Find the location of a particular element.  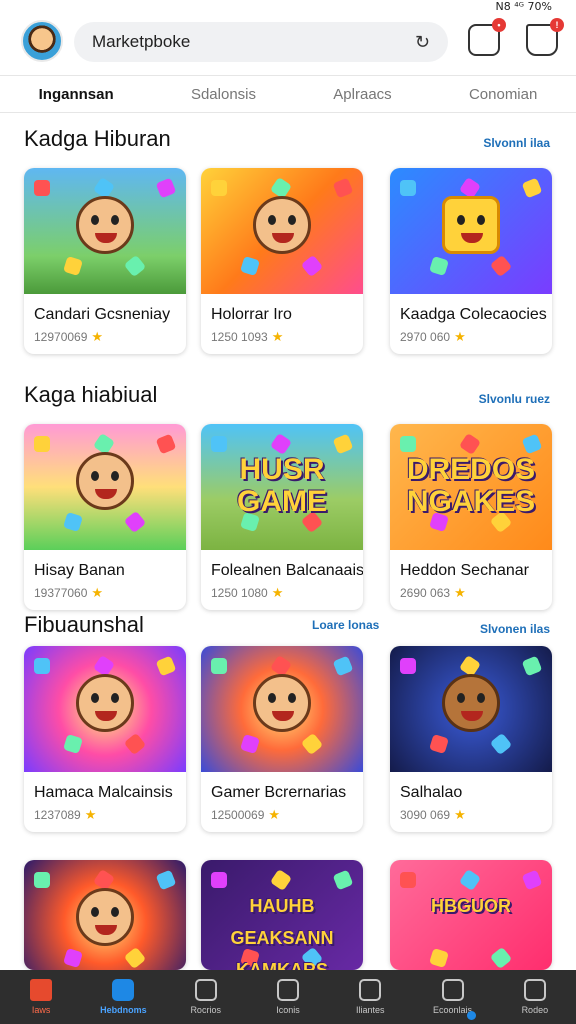

nav-label: Ecoonlais is located at coordinates (453, 1010).